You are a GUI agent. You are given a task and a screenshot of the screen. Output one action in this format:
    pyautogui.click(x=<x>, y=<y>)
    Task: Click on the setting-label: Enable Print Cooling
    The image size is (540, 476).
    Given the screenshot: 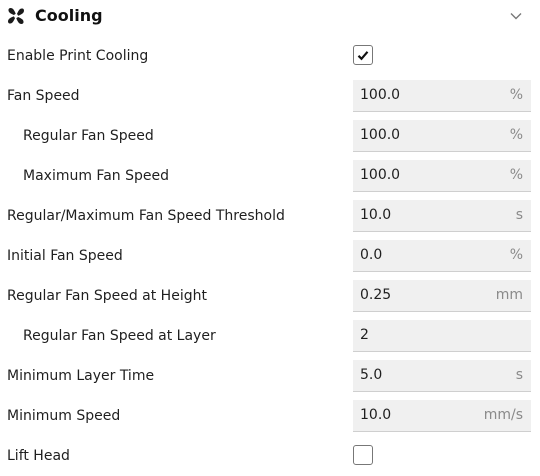 What is the action you would take?
    pyautogui.click(x=78, y=56)
    